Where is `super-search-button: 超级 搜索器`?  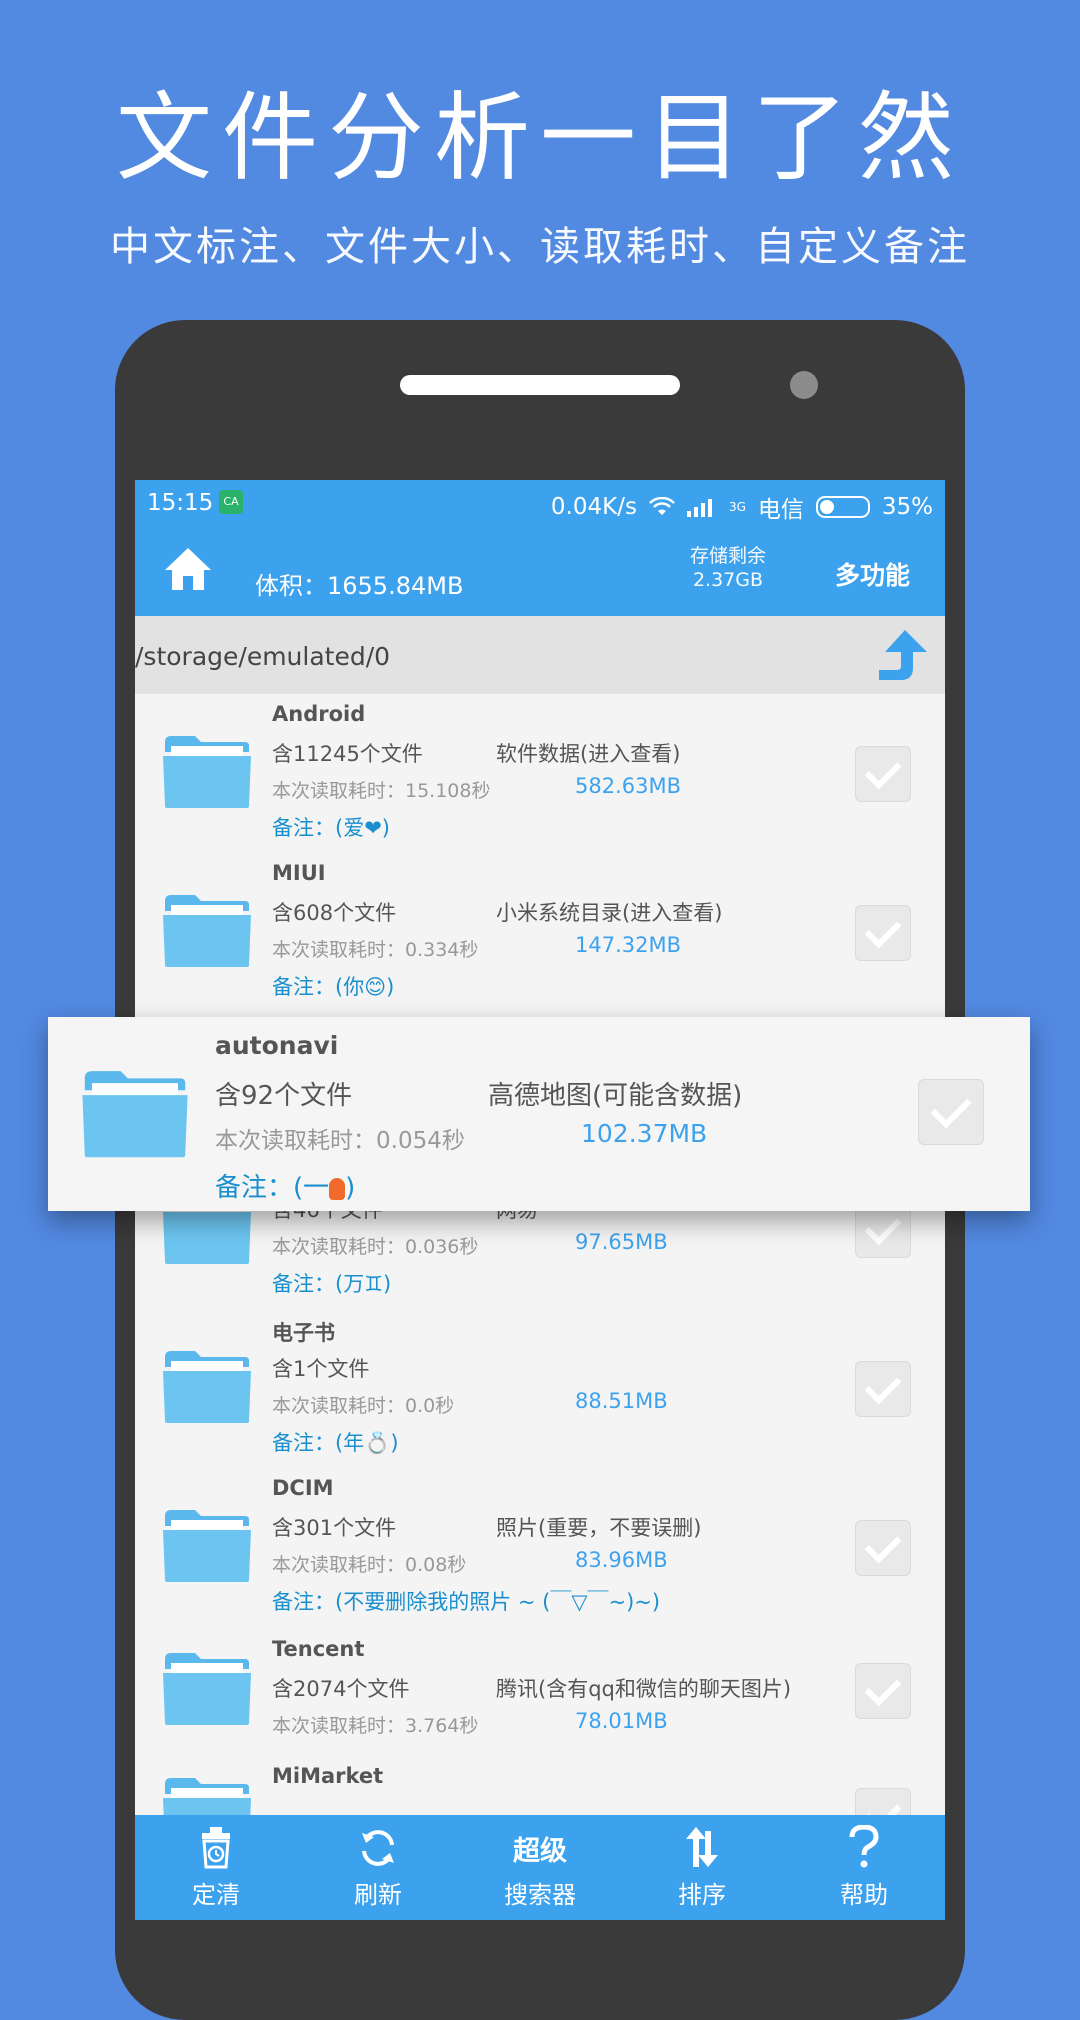
super-search-button: 超级 搜索器 is located at coordinates (540, 1867).